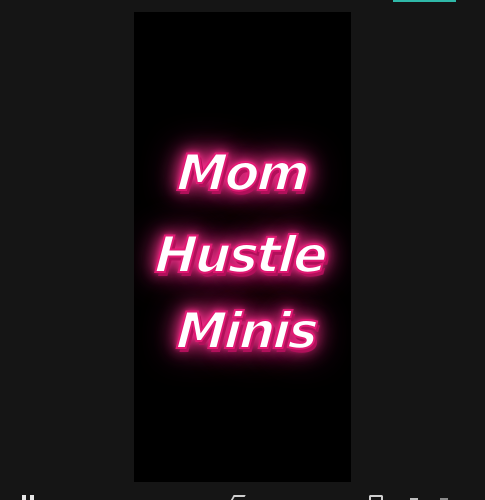 The height and width of the screenshot is (500, 485). Describe the element at coordinates (242, 173) in the screenshot. I see `title-text-line-mom: Mom` at that location.